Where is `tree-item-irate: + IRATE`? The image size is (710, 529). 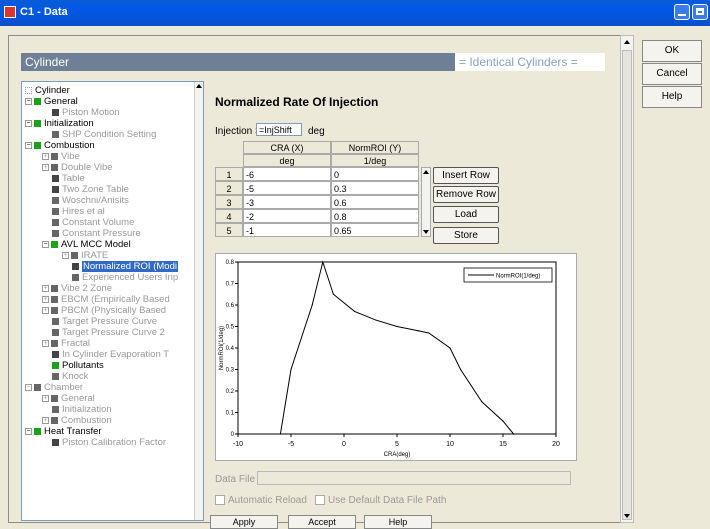 tree-item-irate: + IRATE is located at coordinates (85, 255).